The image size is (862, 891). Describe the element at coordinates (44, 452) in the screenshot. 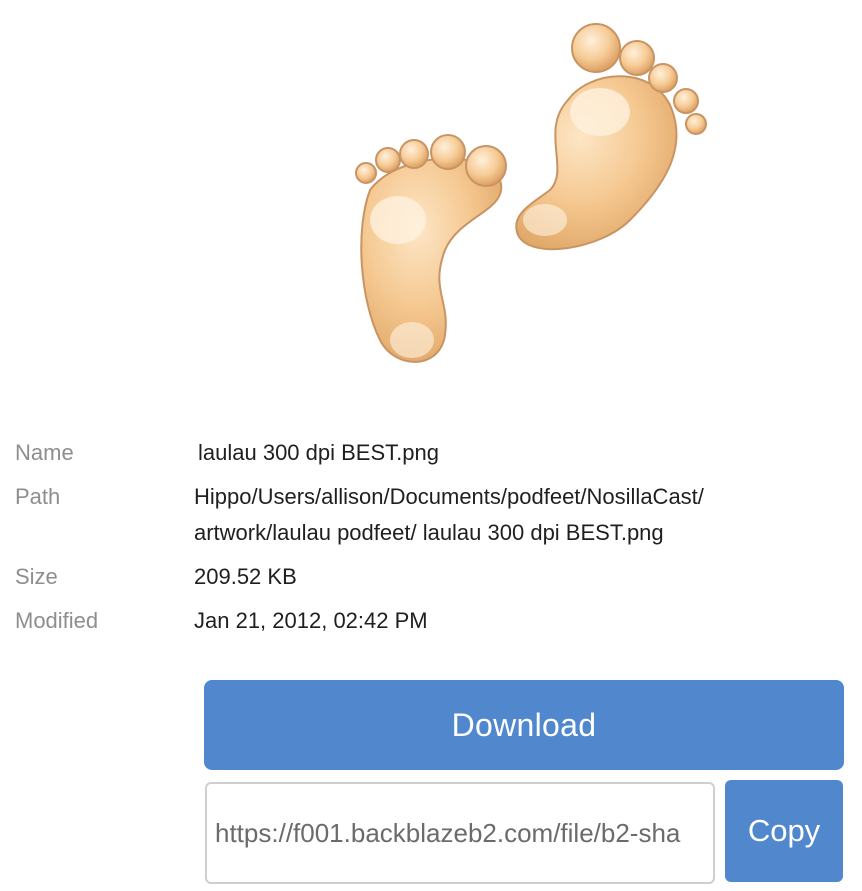

I see `name-label: Name` at that location.